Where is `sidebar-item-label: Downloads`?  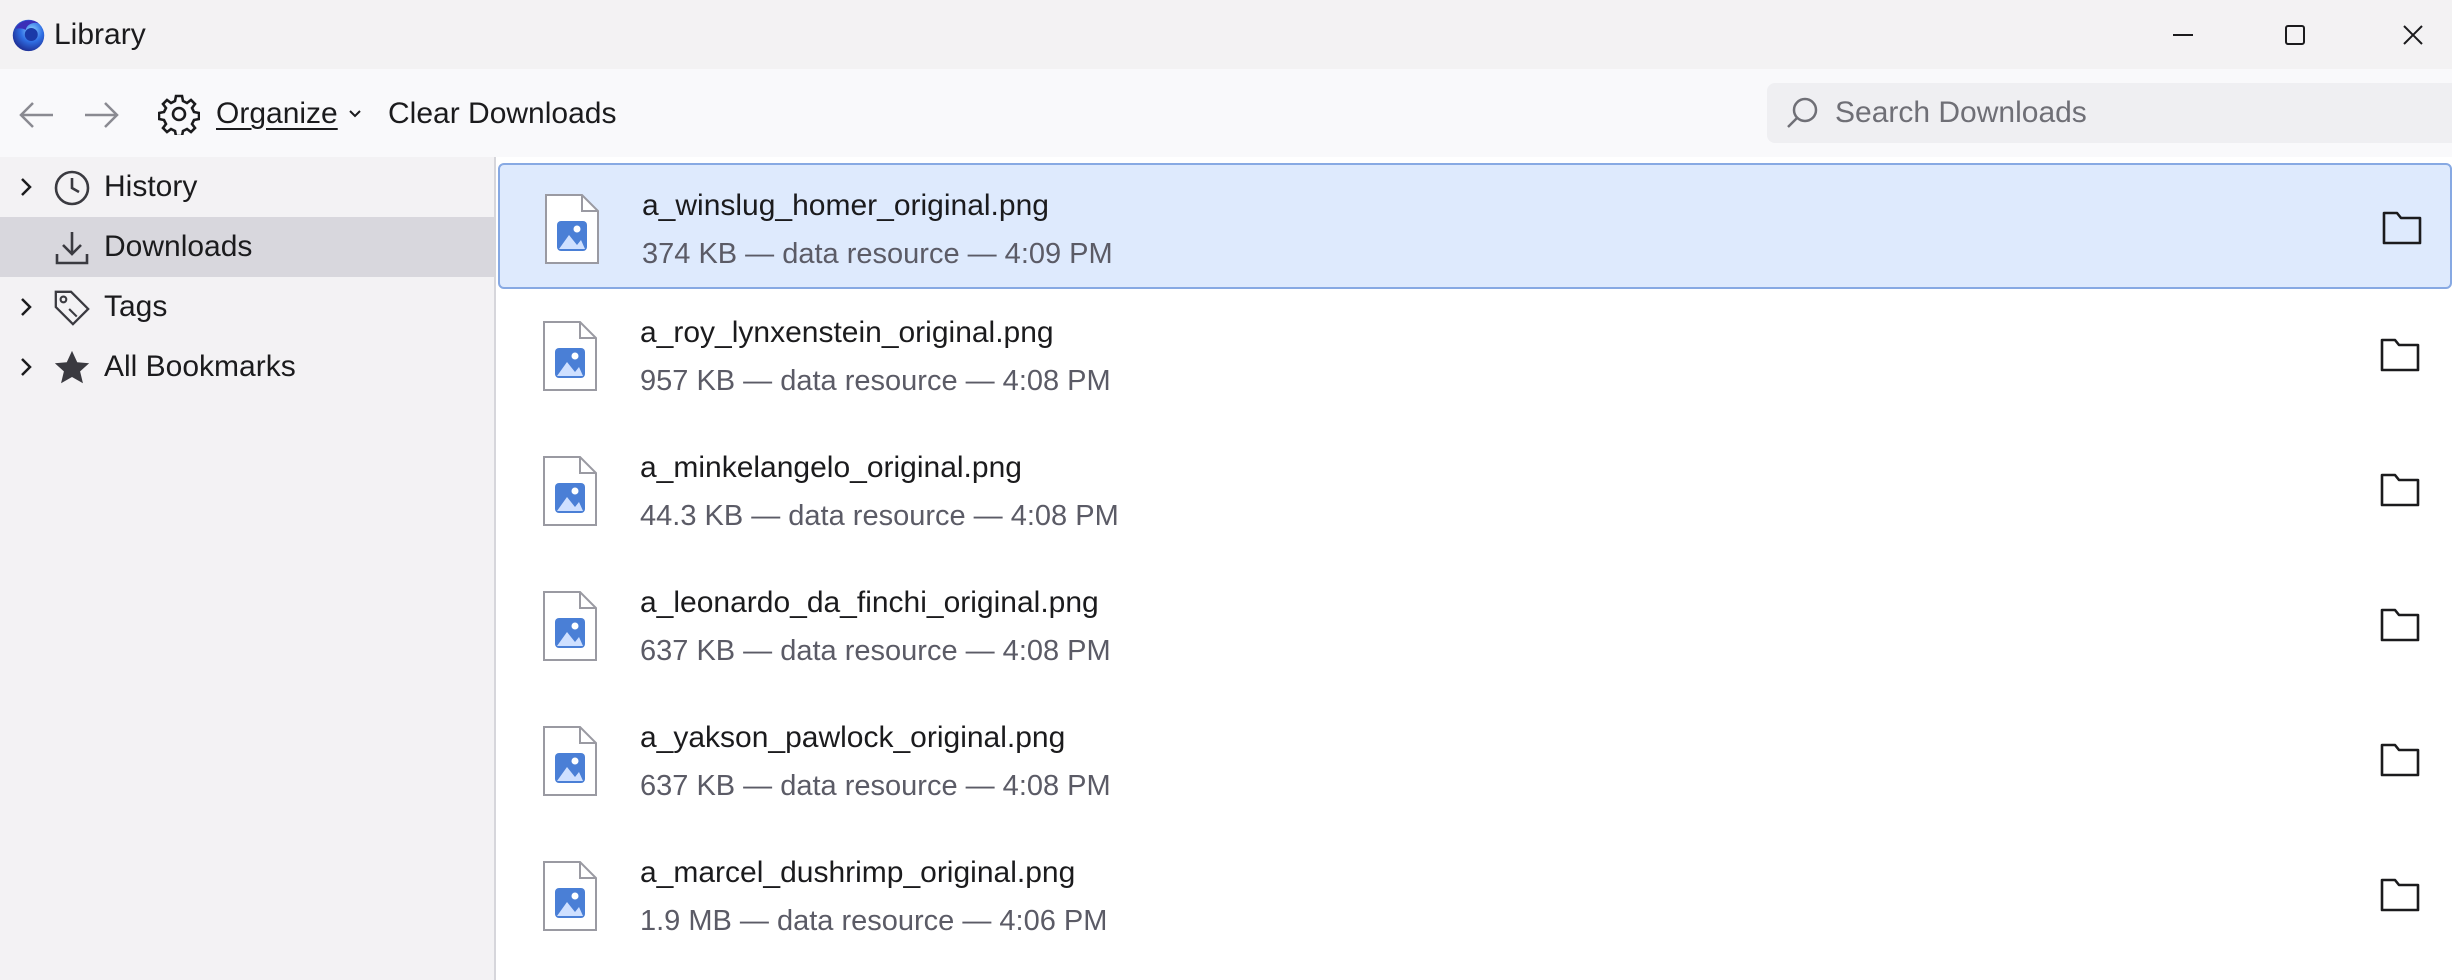
sidebar-item-label: Downloads is located at coordinates (178, 246).